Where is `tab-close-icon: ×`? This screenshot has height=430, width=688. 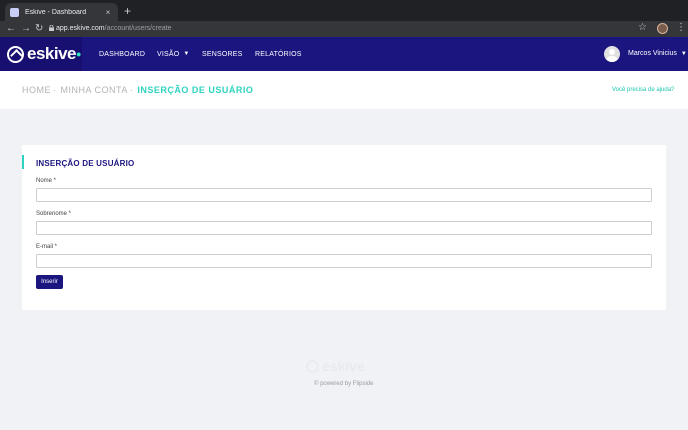 tab-close-icon: × is located at coordinates (108, 12).